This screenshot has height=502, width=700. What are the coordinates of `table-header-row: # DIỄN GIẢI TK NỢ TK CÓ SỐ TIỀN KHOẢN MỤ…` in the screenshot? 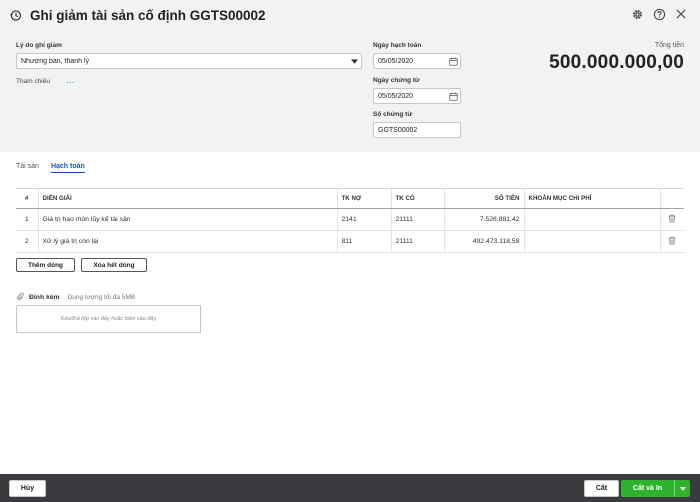 It's located at (350, 198).